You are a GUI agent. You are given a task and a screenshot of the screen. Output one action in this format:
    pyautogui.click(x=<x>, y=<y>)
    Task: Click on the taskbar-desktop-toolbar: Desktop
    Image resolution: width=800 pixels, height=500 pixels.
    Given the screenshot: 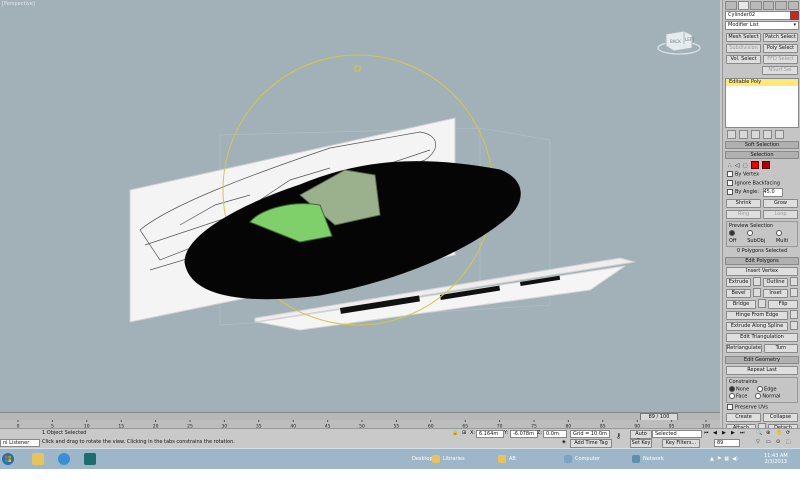 What is the action you would take?
    pyautogui.click(x=422, y=459)
    